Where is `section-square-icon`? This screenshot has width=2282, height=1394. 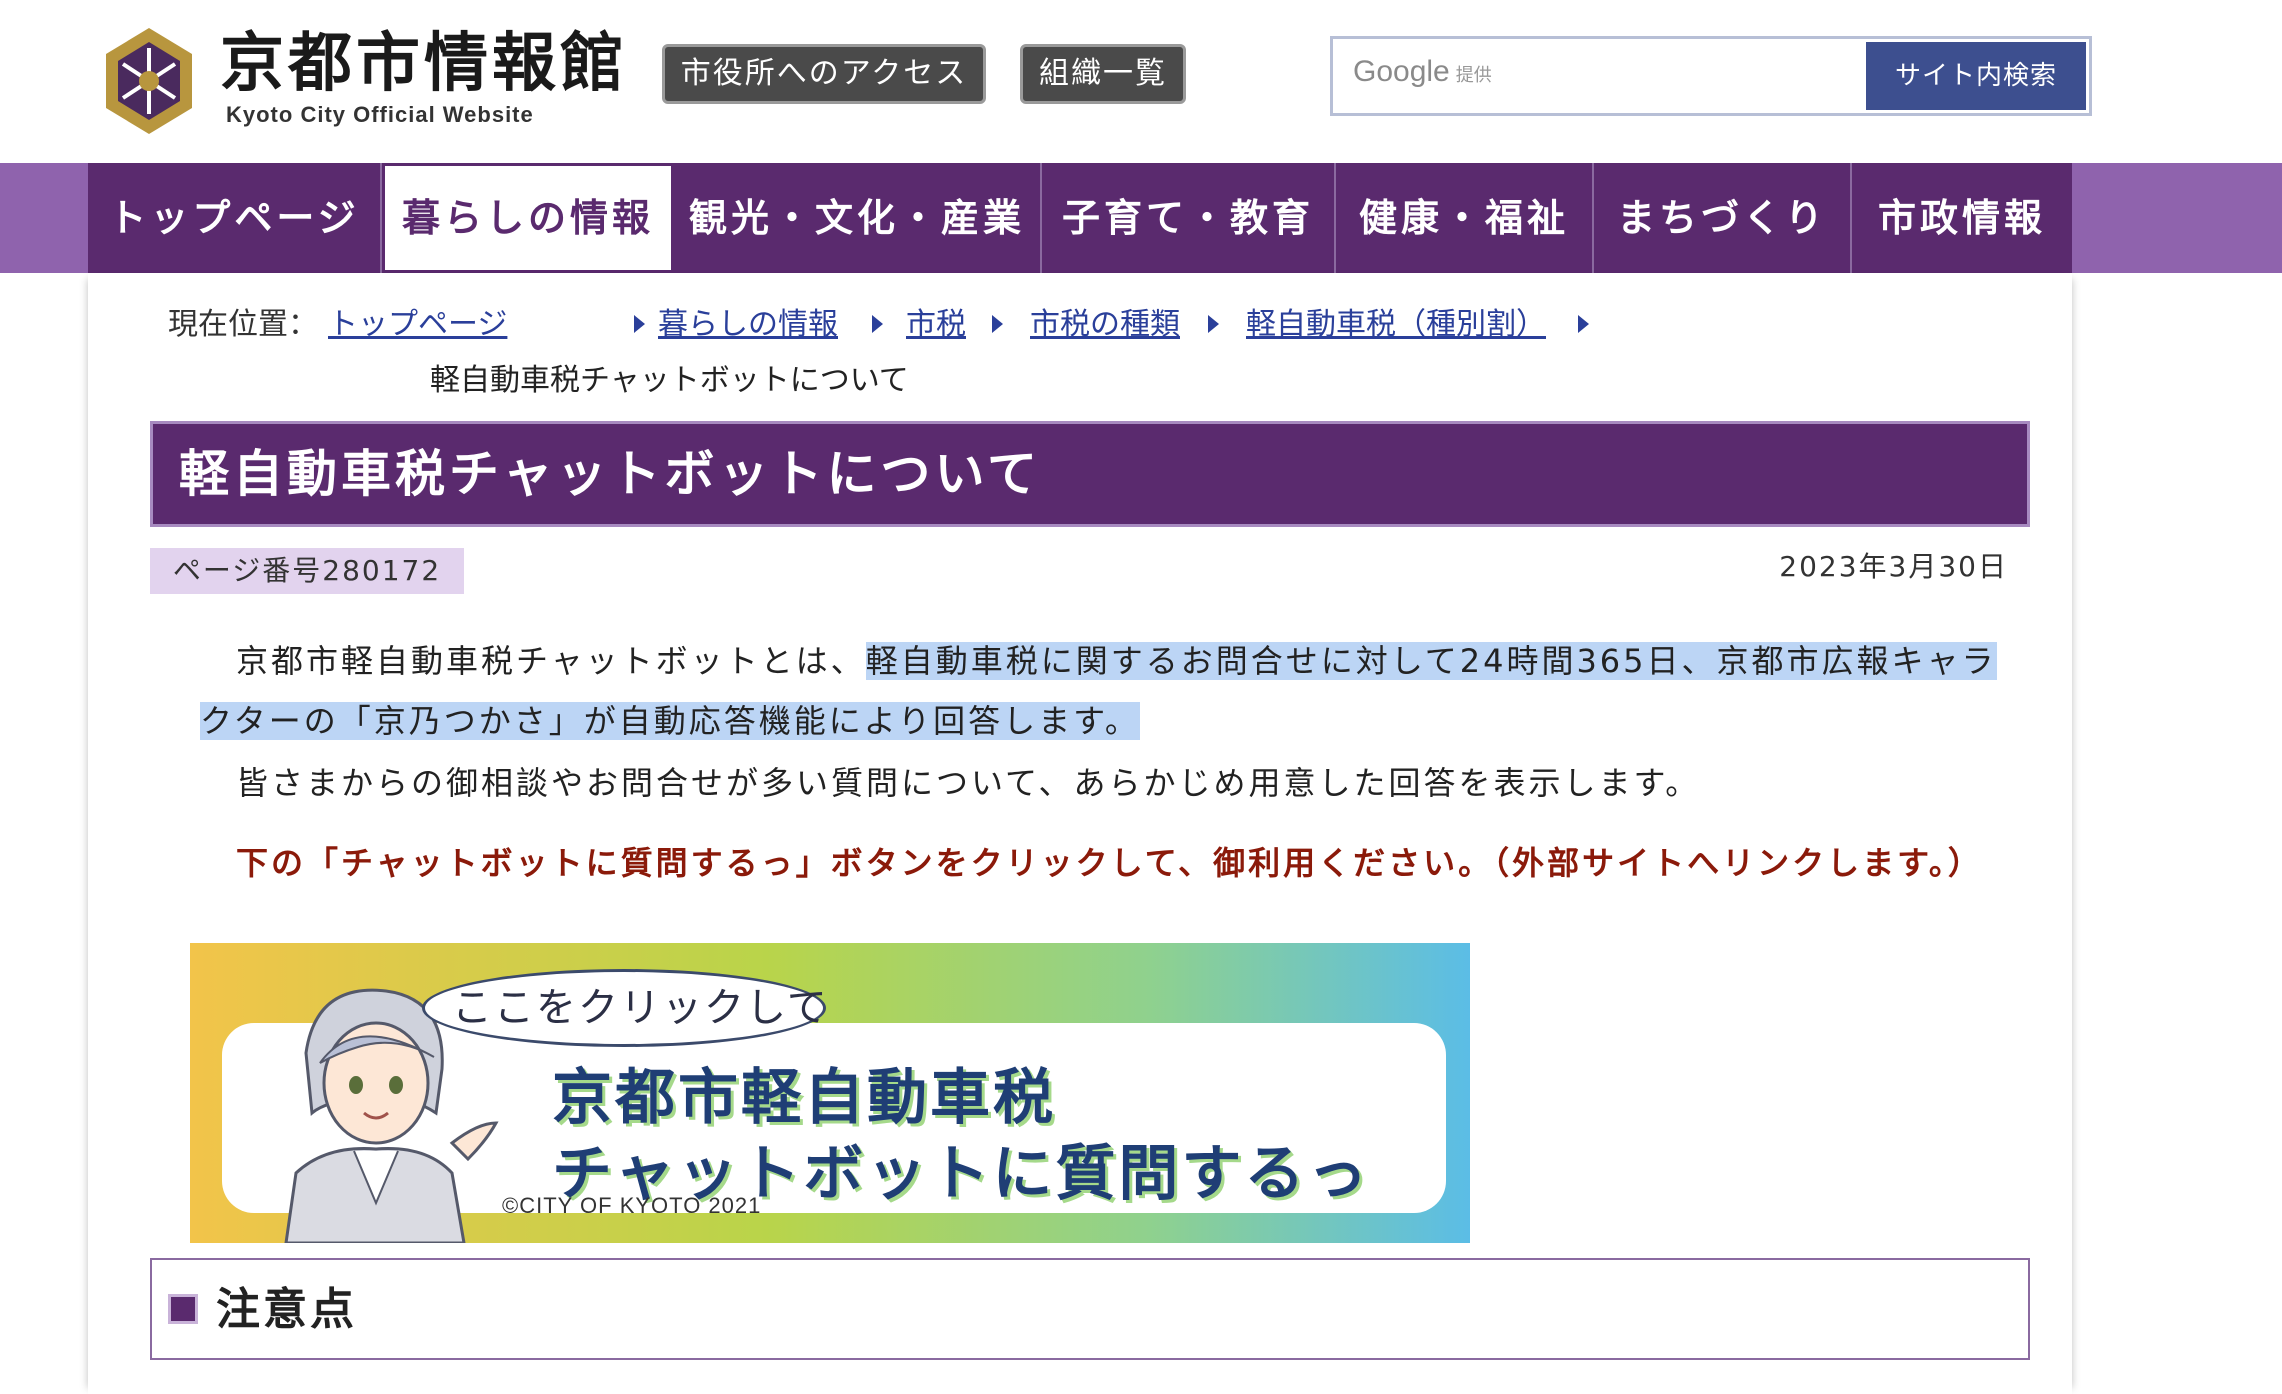 section-square-icon is located at coordinates (183, 1309).